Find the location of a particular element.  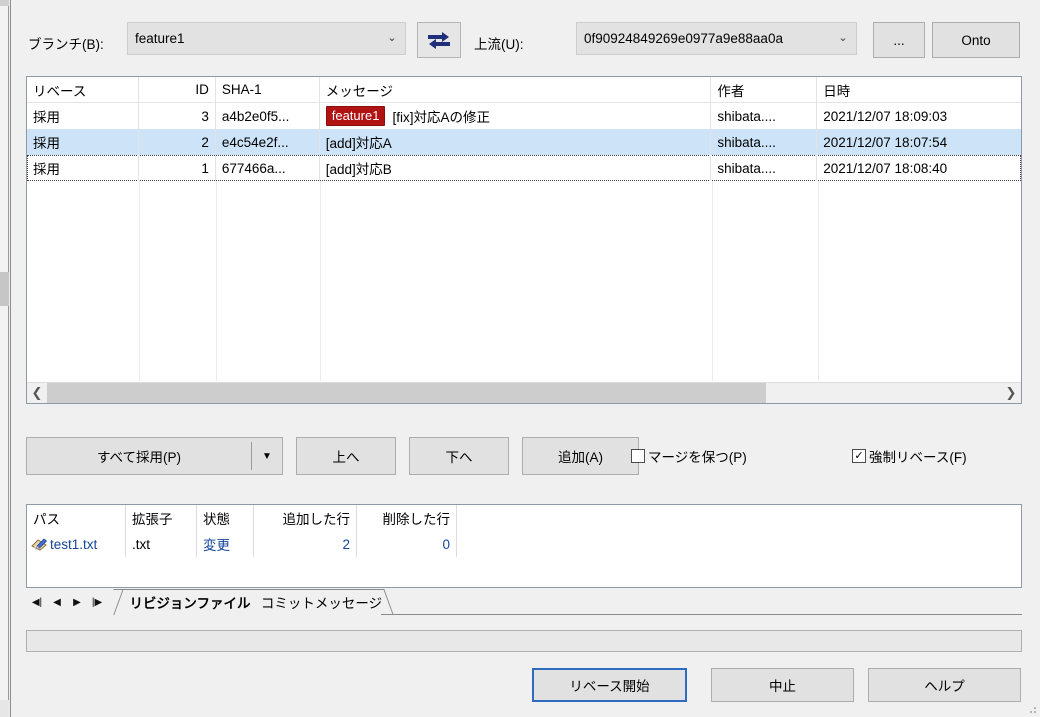

scrollbar-thumb is located at coordinates (406, 393).